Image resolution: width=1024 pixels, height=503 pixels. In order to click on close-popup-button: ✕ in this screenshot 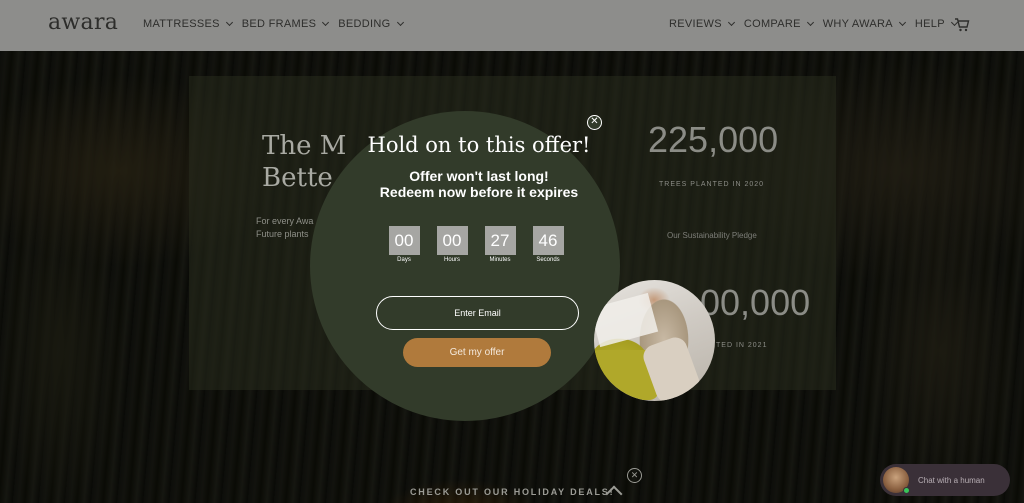, I will do `click(594, 122)`.